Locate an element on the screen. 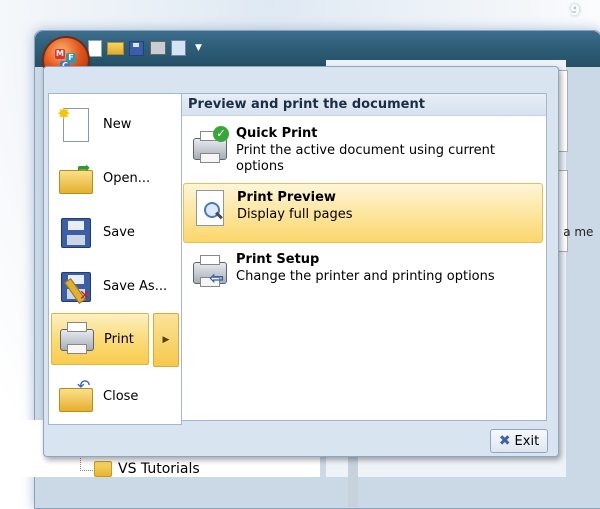 The height and width of the screenshot is (509, 600). copy-icon is located at coordinates (178, 48).